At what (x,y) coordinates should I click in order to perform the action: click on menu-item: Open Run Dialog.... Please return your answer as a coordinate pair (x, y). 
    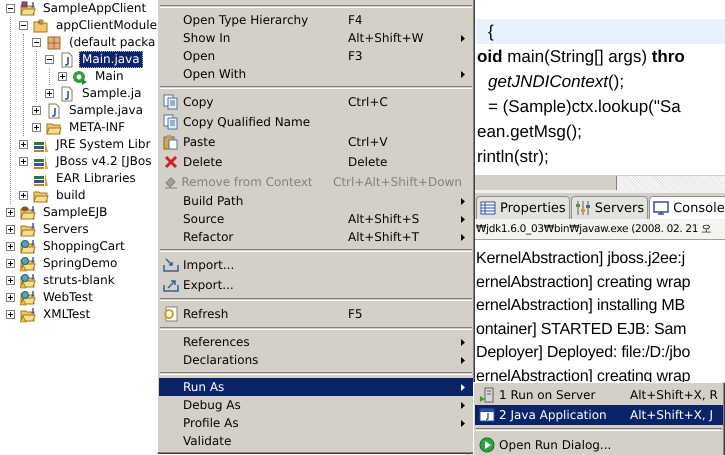
    Looking at the image, I should click on (599, 444).